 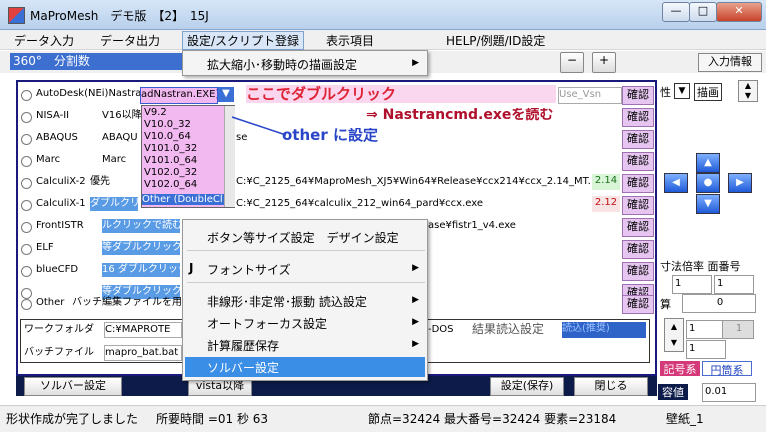 I want to click on menu-help: HELP/例題/ID設定, so click(x=495, y=40).